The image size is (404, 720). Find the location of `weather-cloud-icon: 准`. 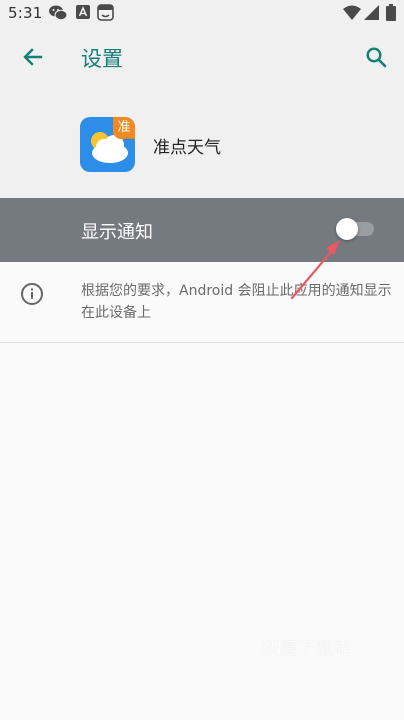

weather-cloud-icon: 准 is located at coordinates (107, 144).